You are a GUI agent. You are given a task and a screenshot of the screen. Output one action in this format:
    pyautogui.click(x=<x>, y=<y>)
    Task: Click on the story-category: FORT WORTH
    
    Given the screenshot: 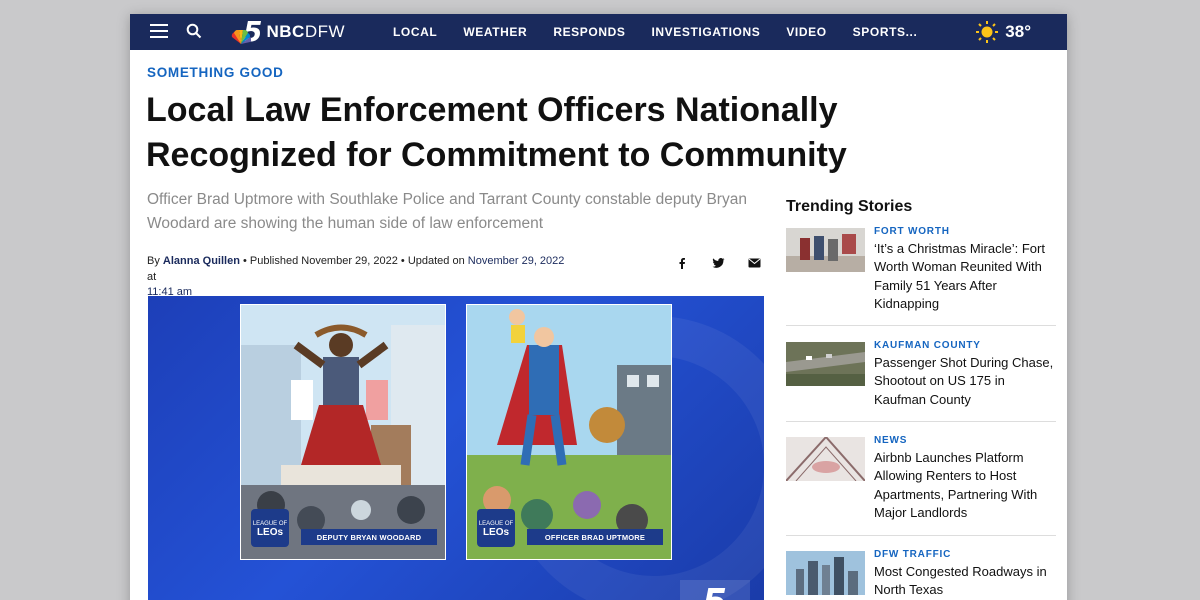 What is the action you would take?
    pyautogui.click(x=912, y=231)
    